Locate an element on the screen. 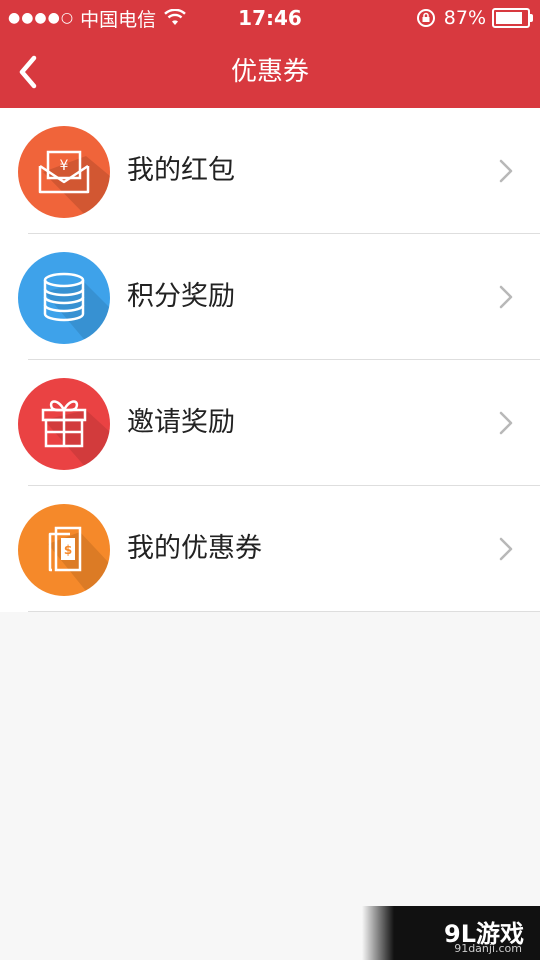 The height and width of the screenshot is (960, 540). status-bar: ●●●●○ 中国电信 17:46 87% is located at coordinates (270, 18).